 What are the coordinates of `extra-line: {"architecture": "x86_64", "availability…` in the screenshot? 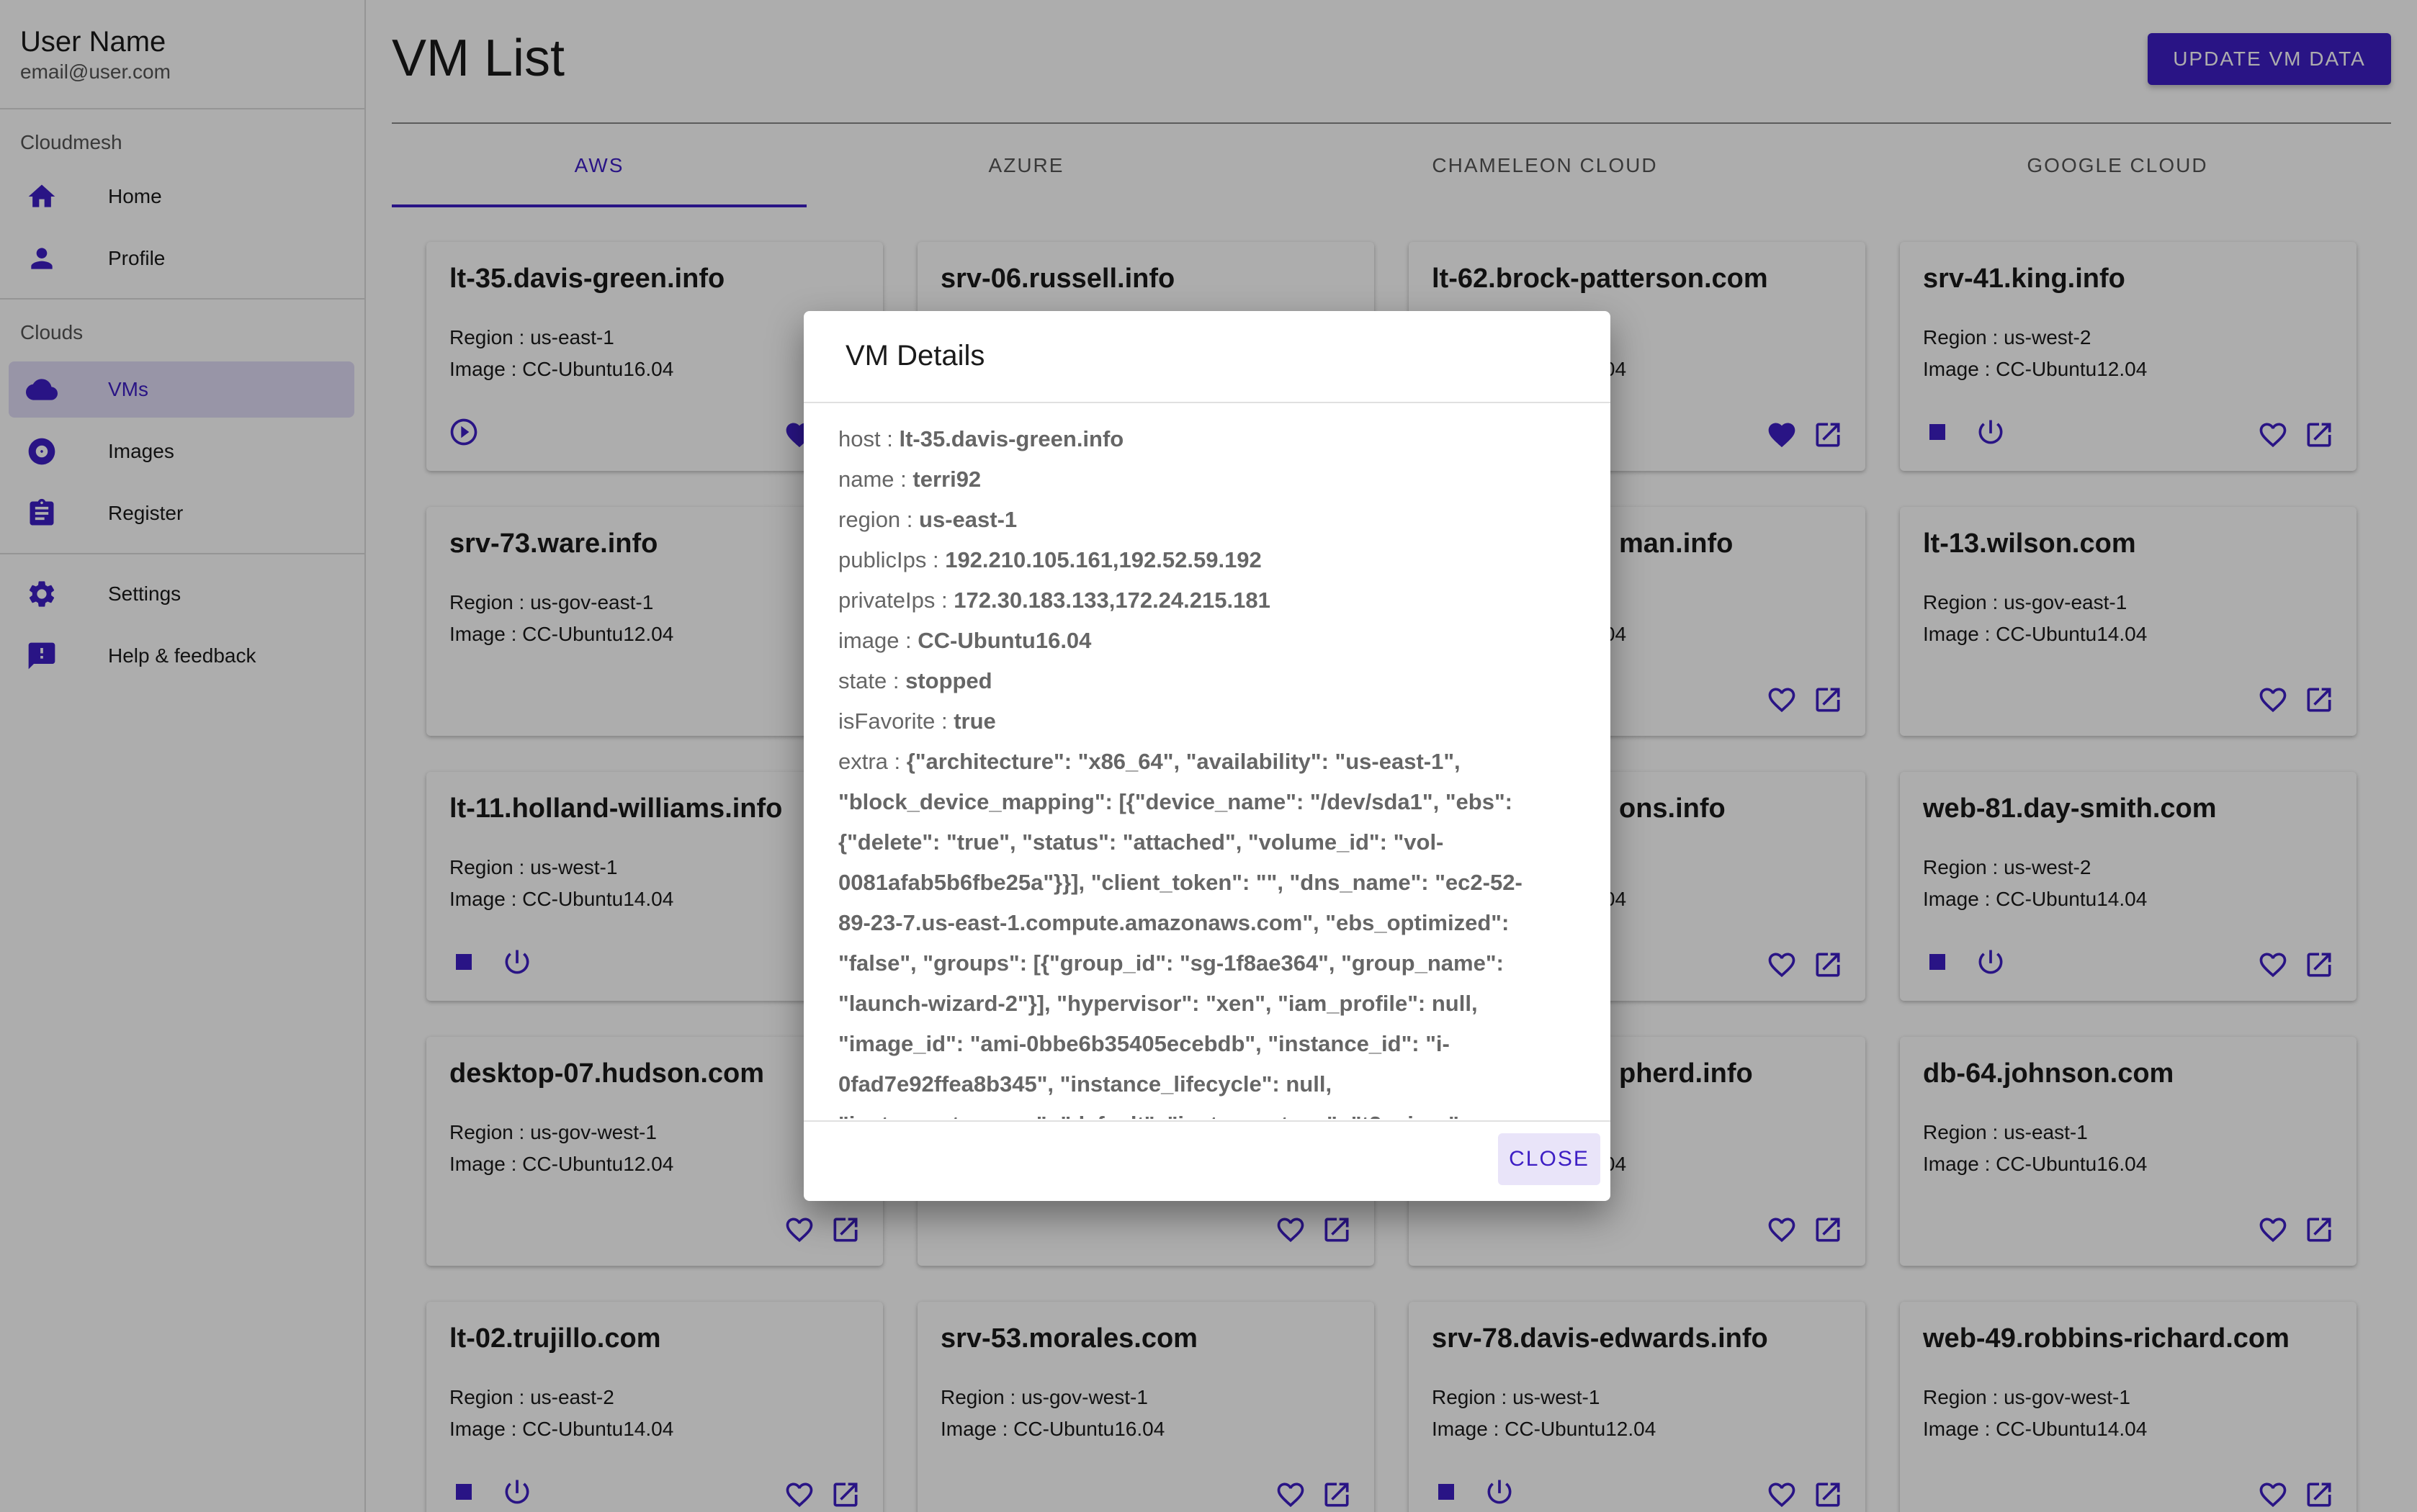 It's located at (1183, 761).